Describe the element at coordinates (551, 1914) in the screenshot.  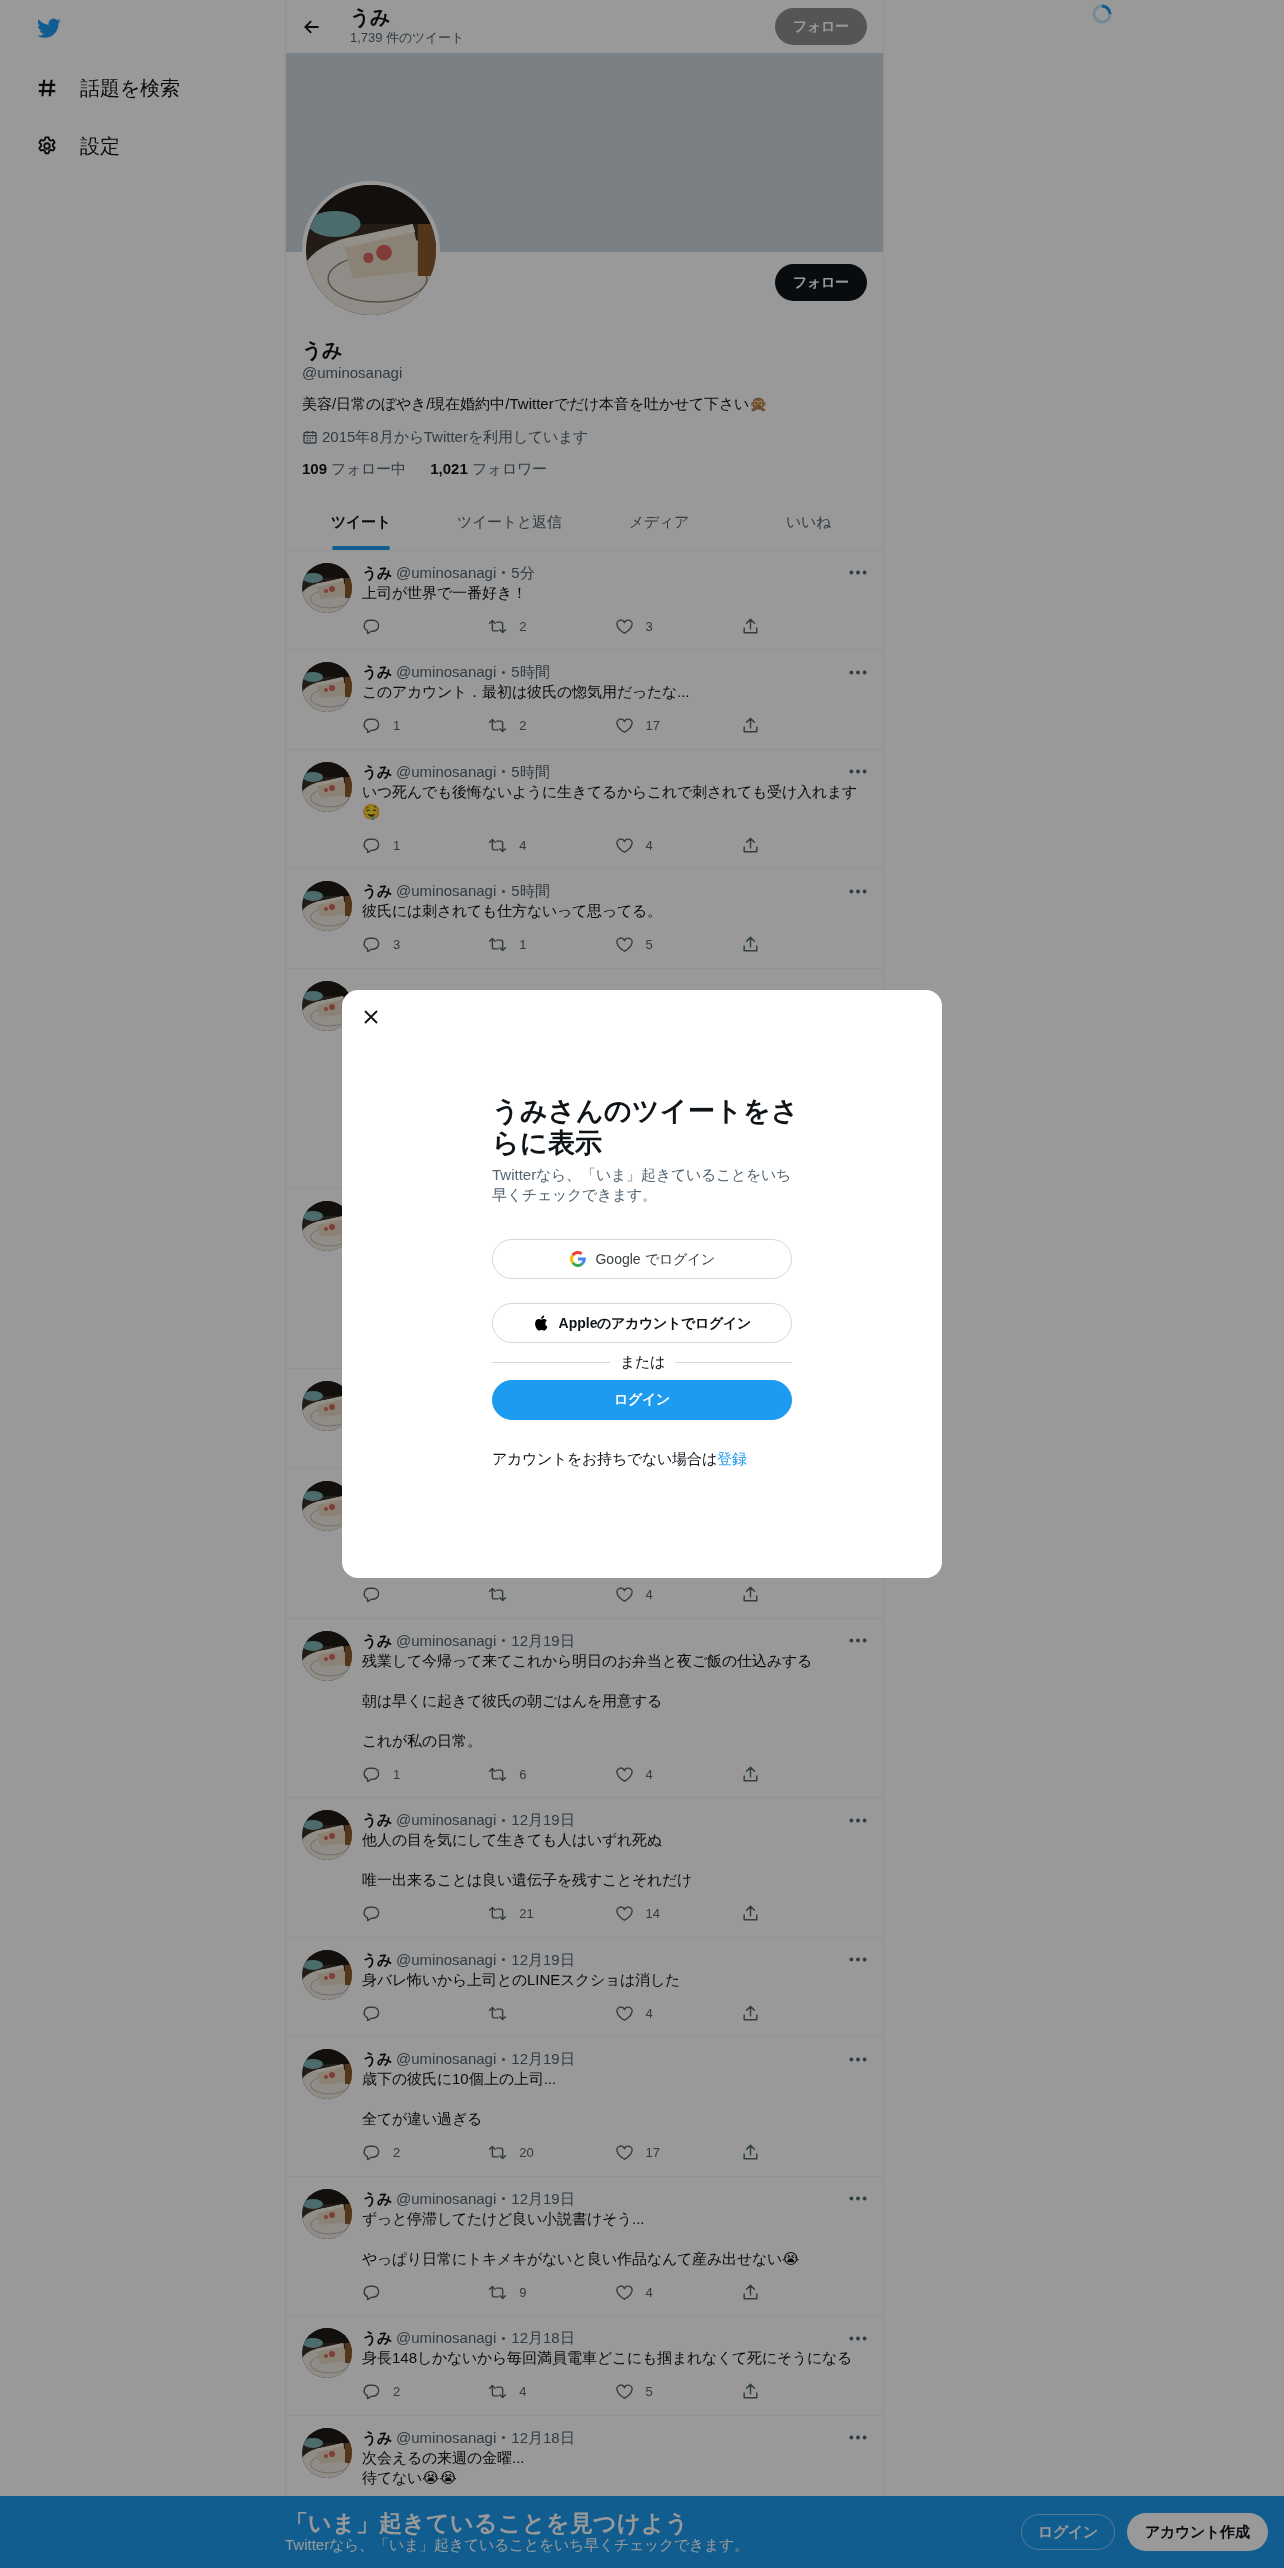
I see `retweet-button: 21` at that location.